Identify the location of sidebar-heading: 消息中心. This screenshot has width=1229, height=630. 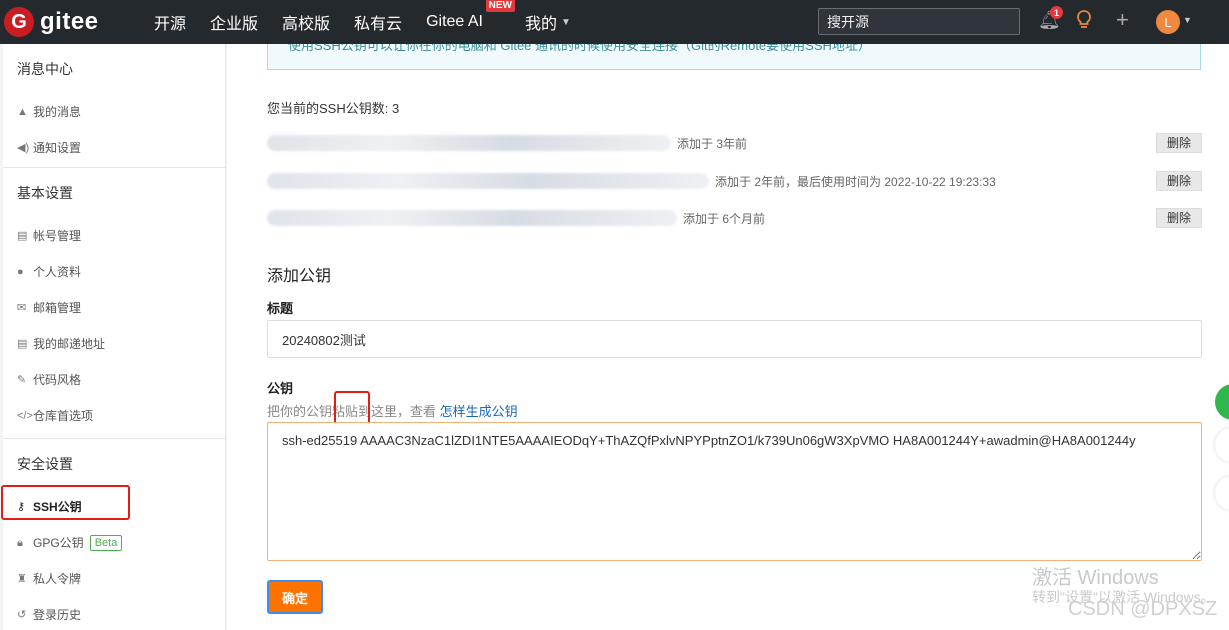
(45, 69).